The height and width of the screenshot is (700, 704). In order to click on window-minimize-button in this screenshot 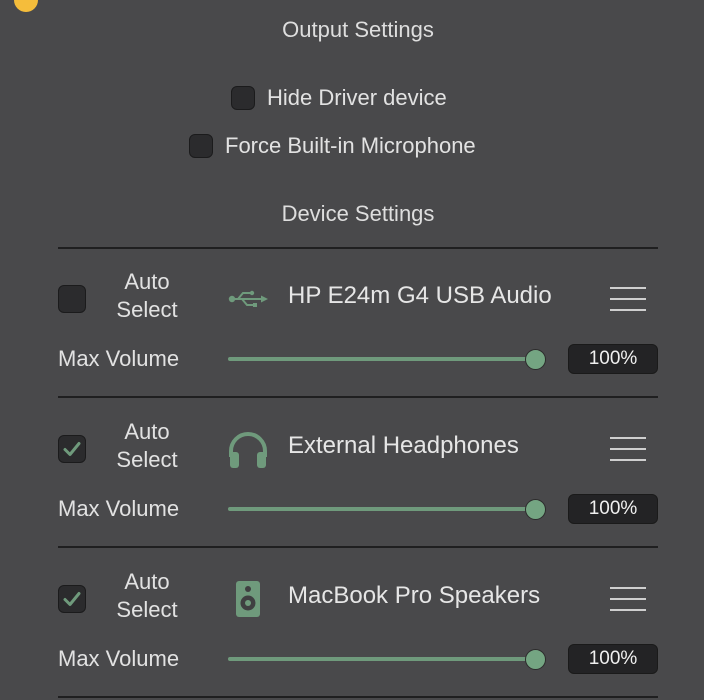, I will do `click(26, 6)`.